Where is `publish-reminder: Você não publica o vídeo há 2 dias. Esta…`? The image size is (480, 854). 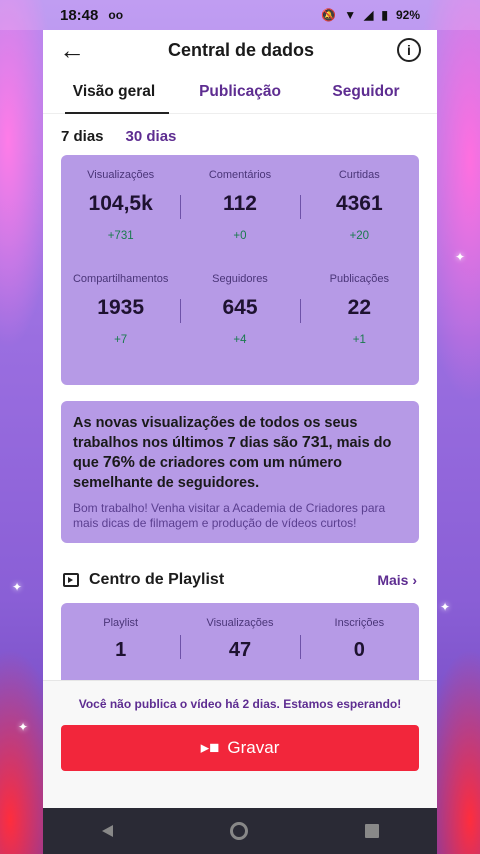 publish-reminder: Você não publica o vídeo há 2 dias. Esta… is located at coordinates (240, 704).